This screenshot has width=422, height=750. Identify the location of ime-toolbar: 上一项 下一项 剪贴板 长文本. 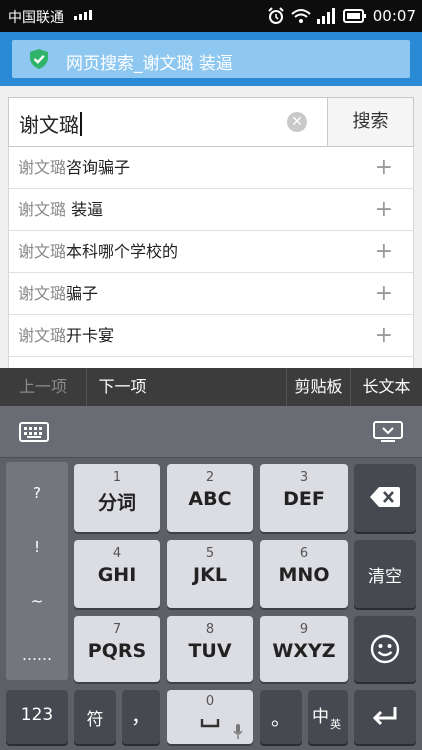
(211, 387).